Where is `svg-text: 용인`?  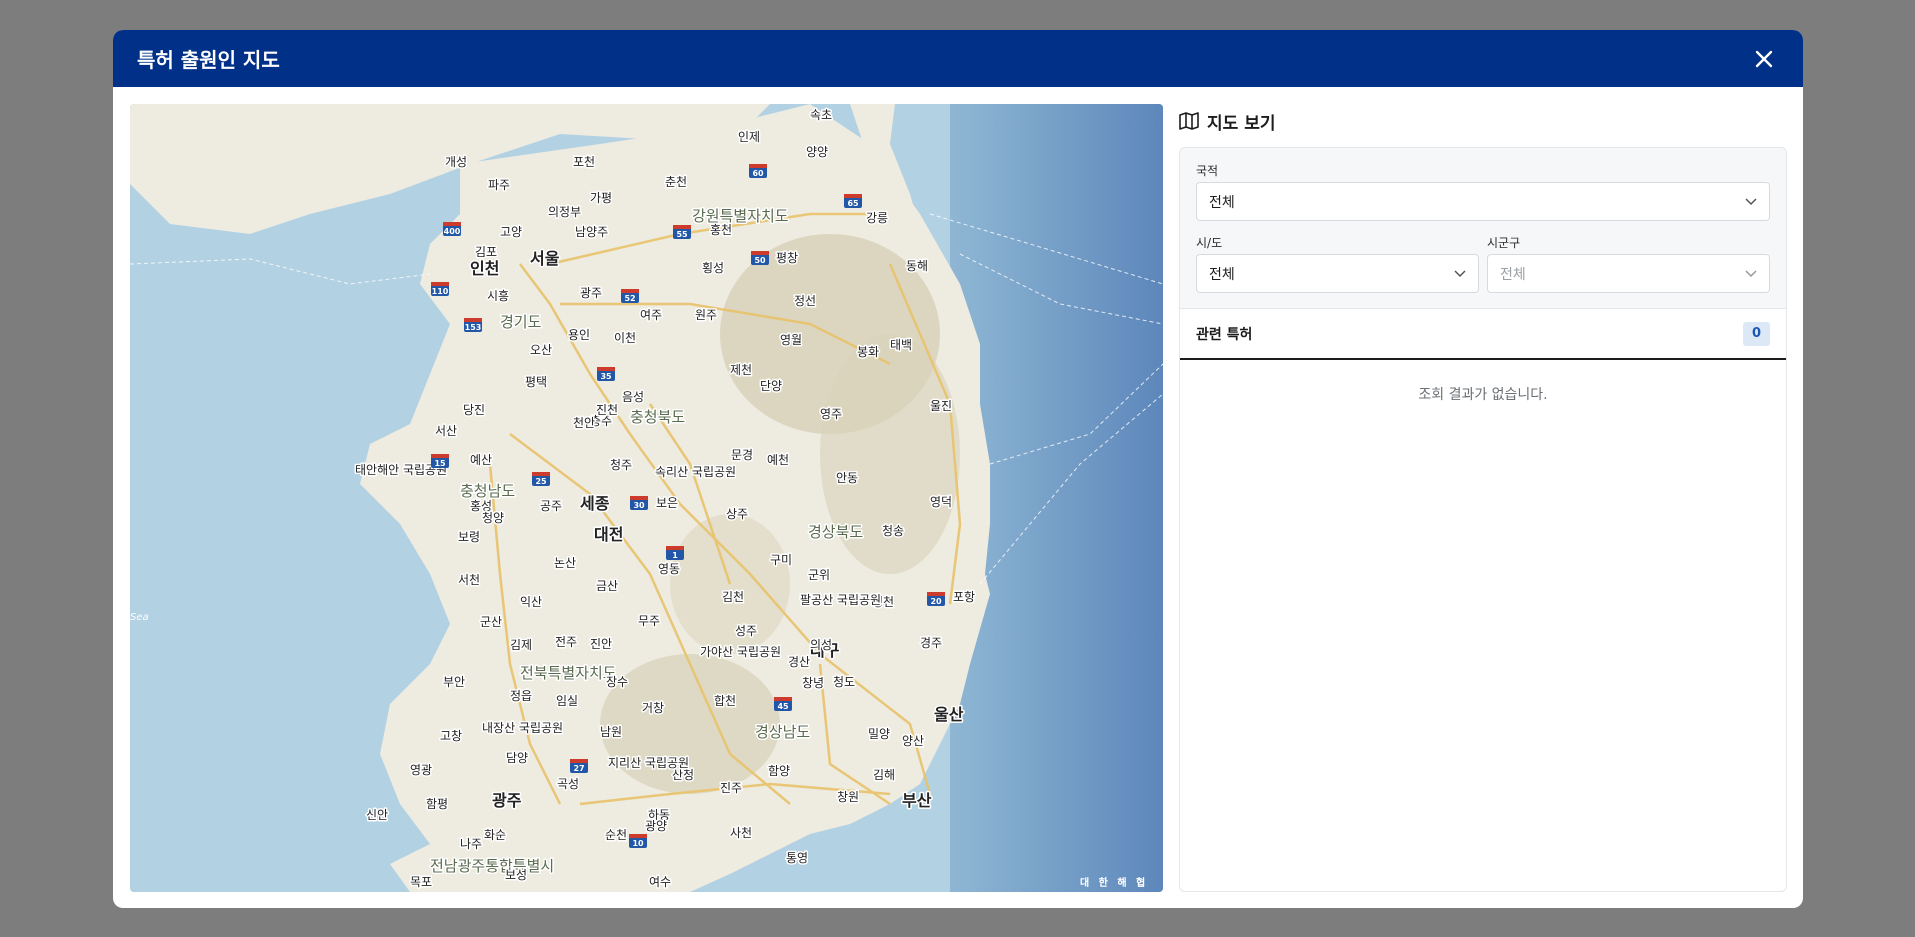
svg-text: 용인 is located at coordinates (579, 335).